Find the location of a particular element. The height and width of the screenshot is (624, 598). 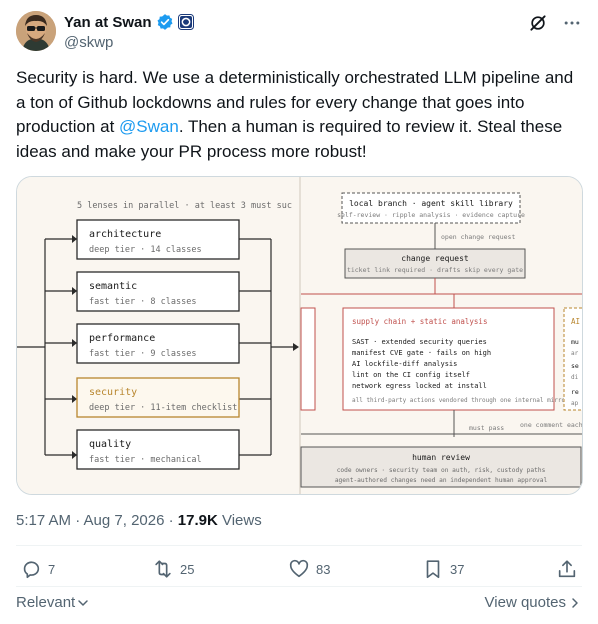

repost-count: 25 is located at coordinates (187, 569).